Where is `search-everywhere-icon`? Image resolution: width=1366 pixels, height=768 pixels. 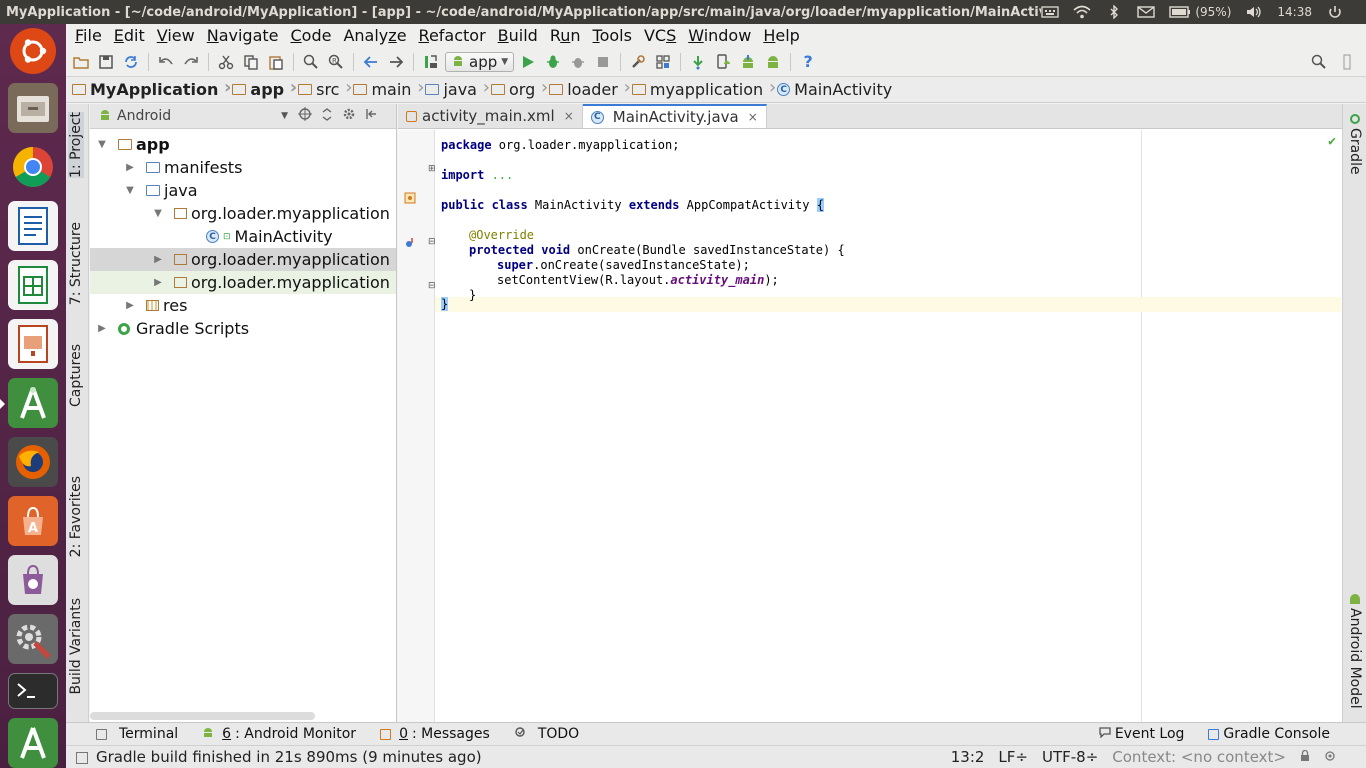 search-everywhere-icon is located at coordinates (1319, 62).